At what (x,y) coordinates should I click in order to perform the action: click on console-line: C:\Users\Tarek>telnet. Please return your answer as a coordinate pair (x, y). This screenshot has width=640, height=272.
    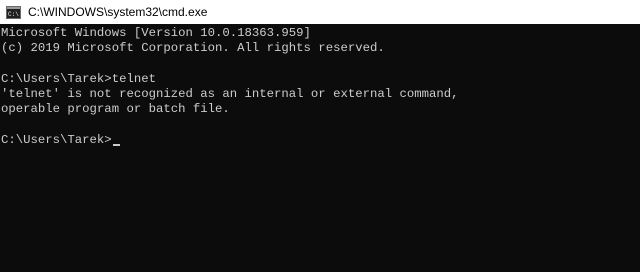
    Looking at the image, I should click on (78, 78).